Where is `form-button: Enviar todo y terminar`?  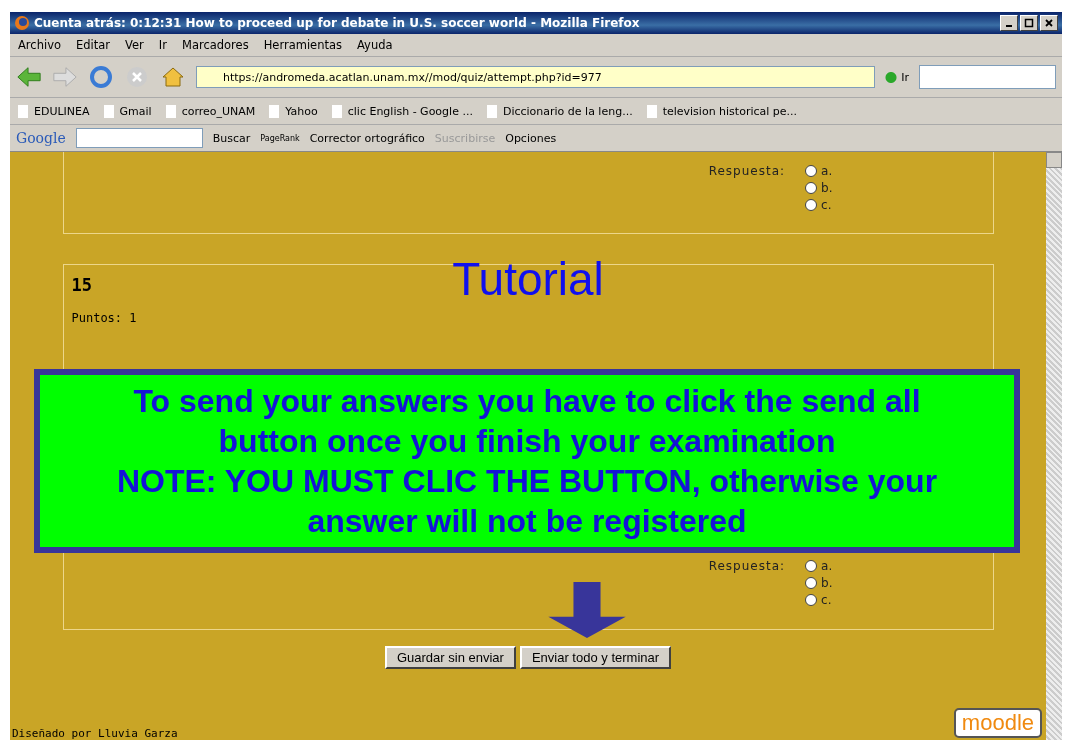
form-button: Enviar todo y terminar is located at coordinates (595, 657).